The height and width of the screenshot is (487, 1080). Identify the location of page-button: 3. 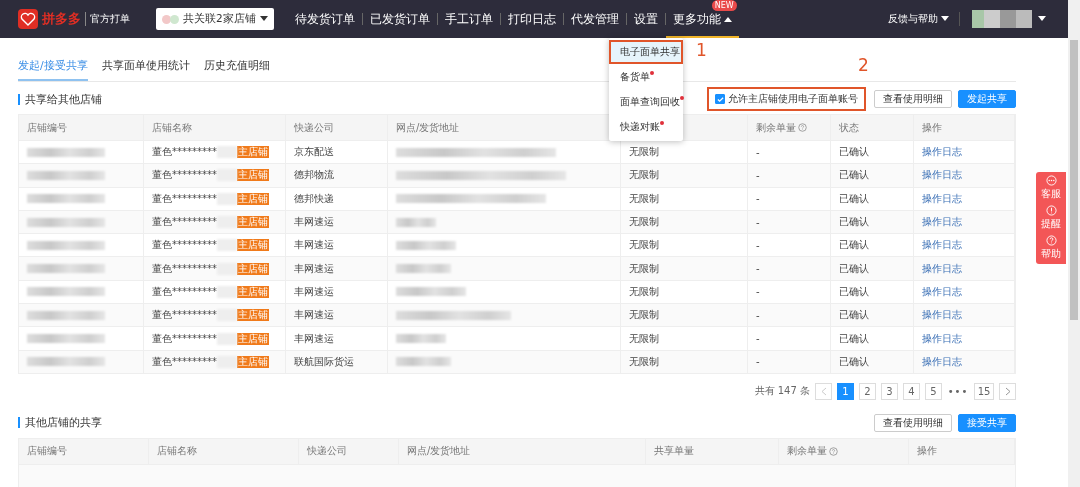
(889, 391).